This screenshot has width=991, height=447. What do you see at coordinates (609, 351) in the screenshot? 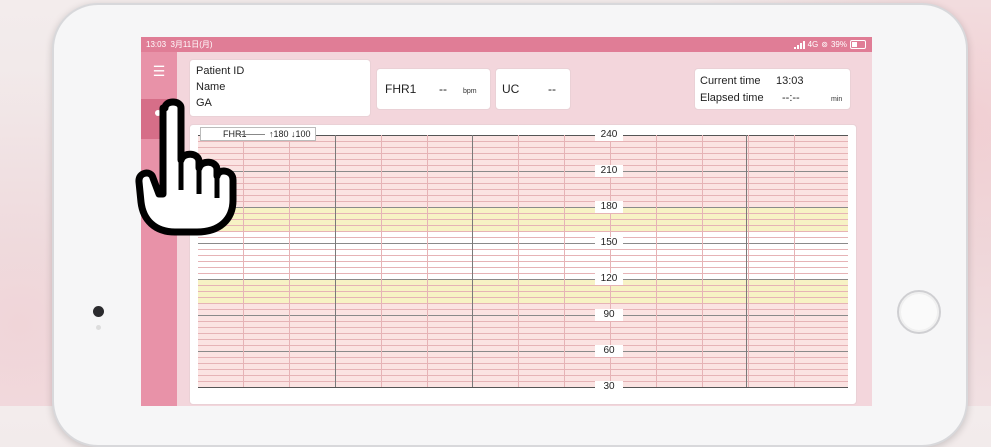
I see `y-tick-label: 60` at bounding box center [609, 351].